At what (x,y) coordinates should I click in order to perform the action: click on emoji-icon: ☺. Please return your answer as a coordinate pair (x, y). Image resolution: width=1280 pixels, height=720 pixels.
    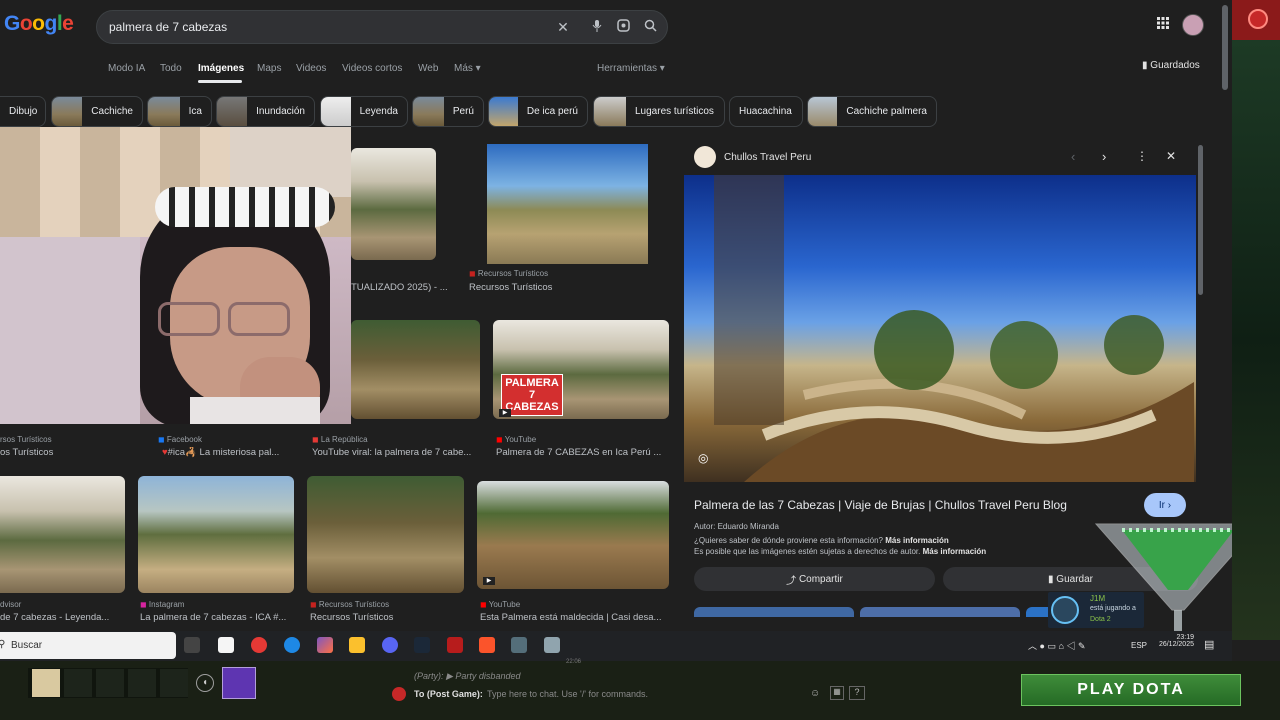
    Looking at the image, I should click on (815, 693).